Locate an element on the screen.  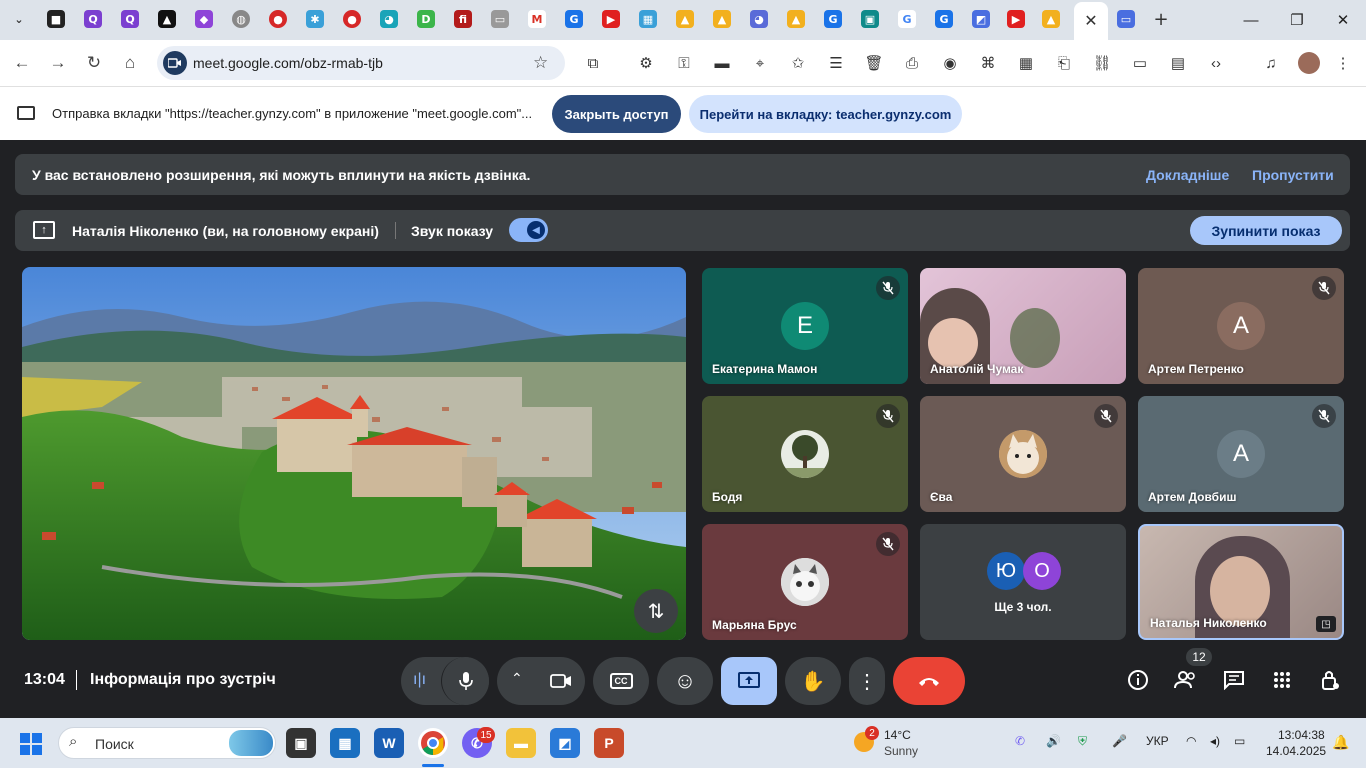
more-options-button: ⋮ is located at coordinates (867, 681).